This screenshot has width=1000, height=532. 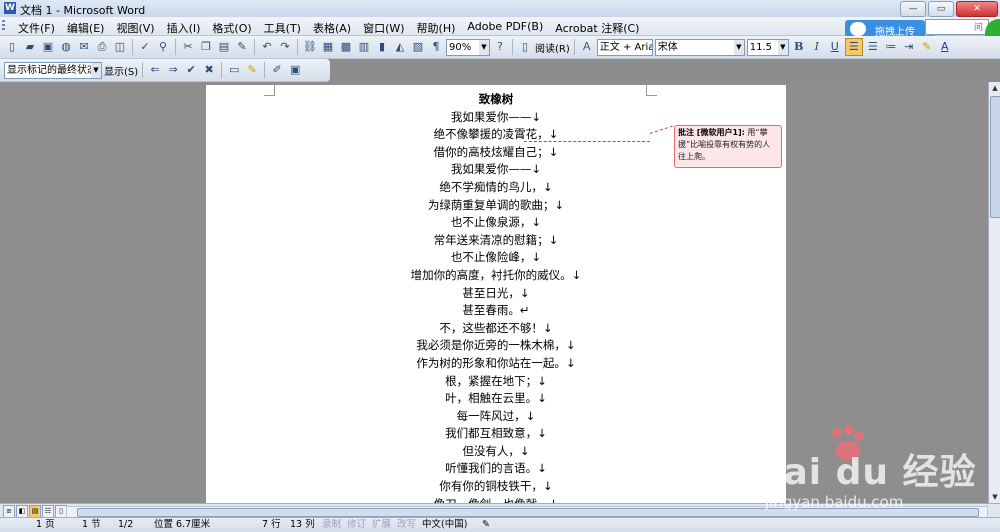 What do you see at coordinates (155, 70) in the screenshot?
I see `previous-change-icon: ⇐` at bounding box center [155, 70].